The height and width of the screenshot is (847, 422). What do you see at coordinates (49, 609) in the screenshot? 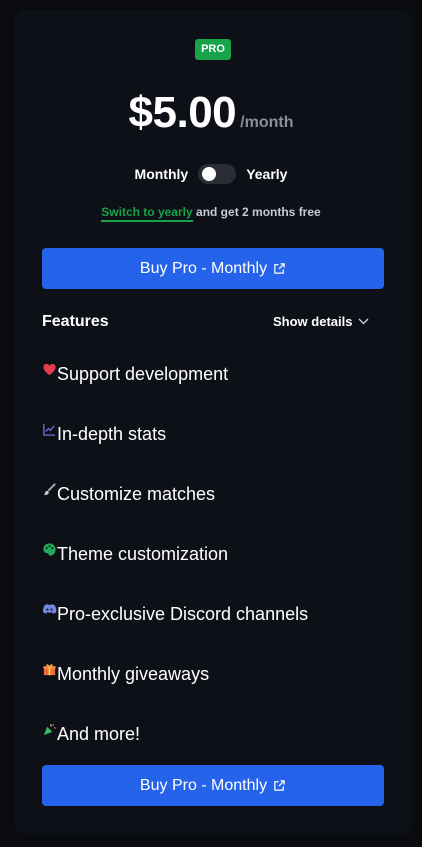
I see `discord-icon` at bounding box center [49, 609].